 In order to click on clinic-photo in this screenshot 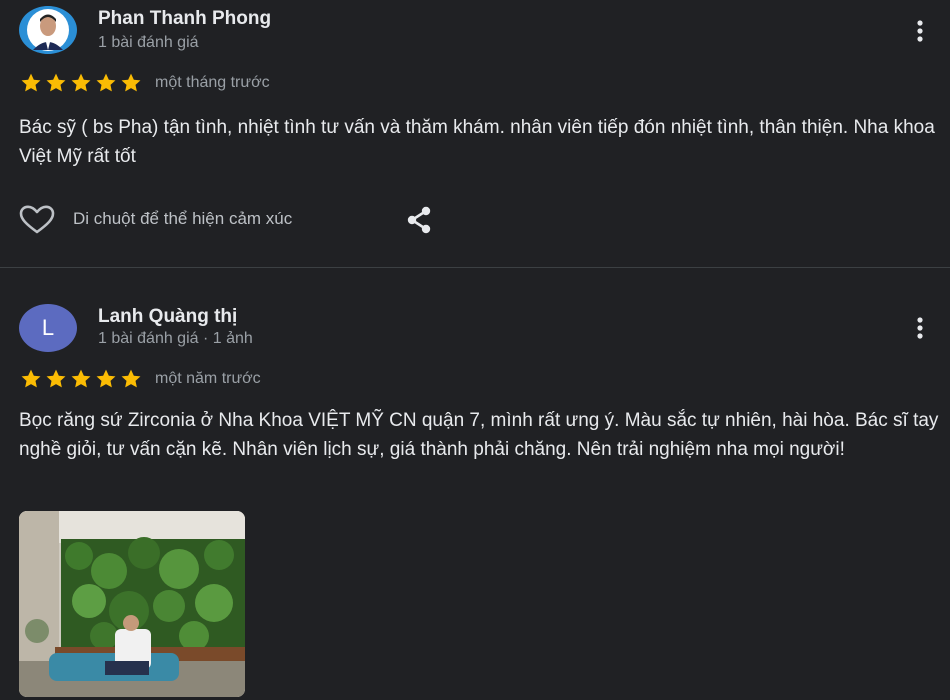, I will do `click(132, 604)`.